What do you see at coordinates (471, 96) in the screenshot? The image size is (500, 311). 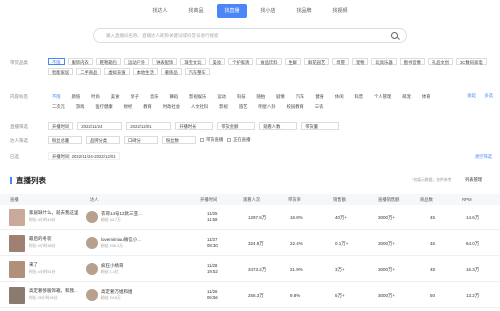 I see `collapse-link: 收起` at bounding box center [471, 96].